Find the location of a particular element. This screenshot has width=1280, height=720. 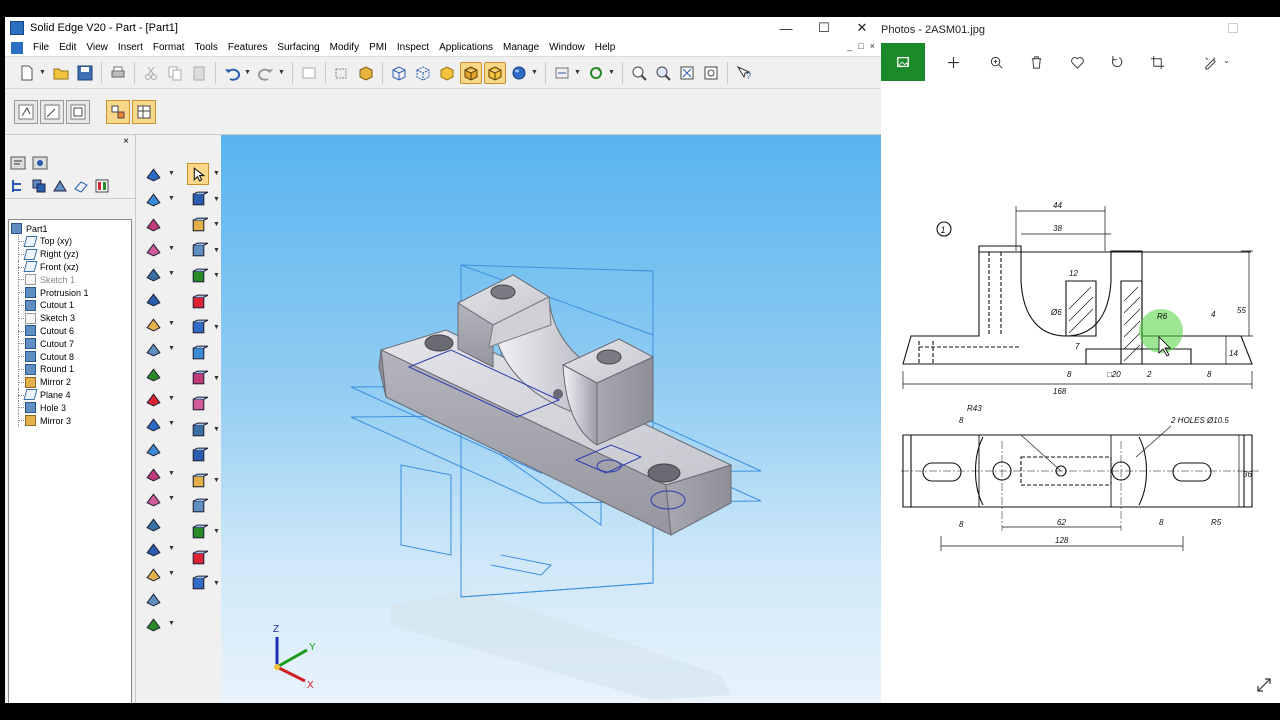

views-dropdown-icon: ▼ is located at coordinates (577, 72).